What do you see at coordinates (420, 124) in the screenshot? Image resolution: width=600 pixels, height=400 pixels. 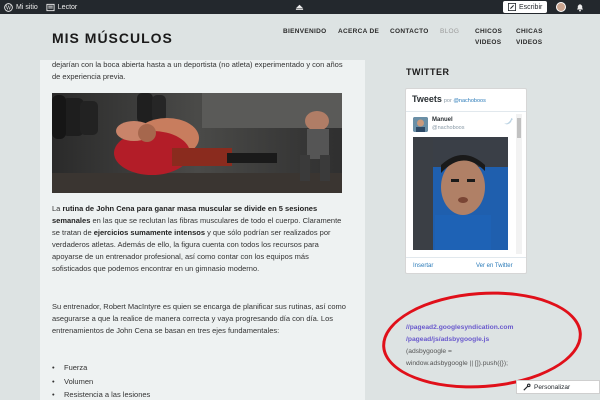 I see `tweet-author-avatar` at bounding box center [420, 124].